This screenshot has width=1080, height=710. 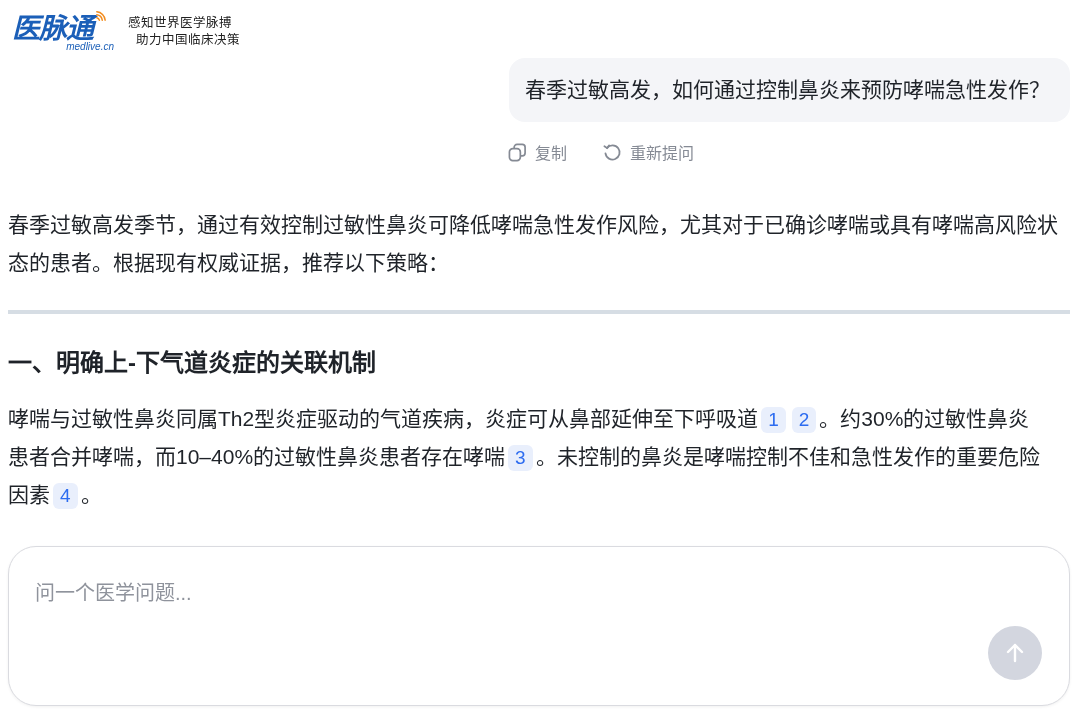 I want to click on refresh-icon, so click(x=612, y=152).